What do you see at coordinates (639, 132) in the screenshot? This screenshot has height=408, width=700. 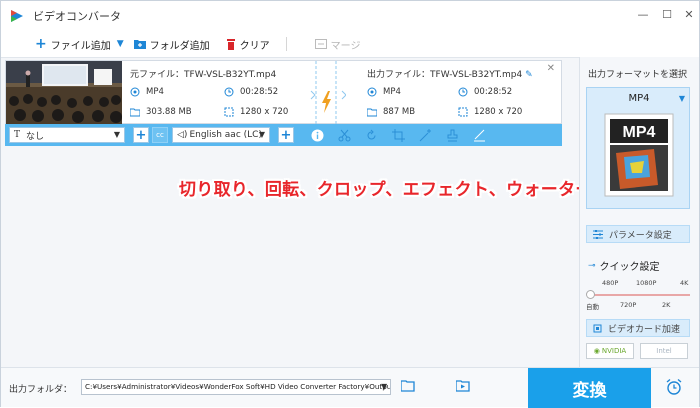 I see `svg-text: MP4` at bounding box center [639, 132].